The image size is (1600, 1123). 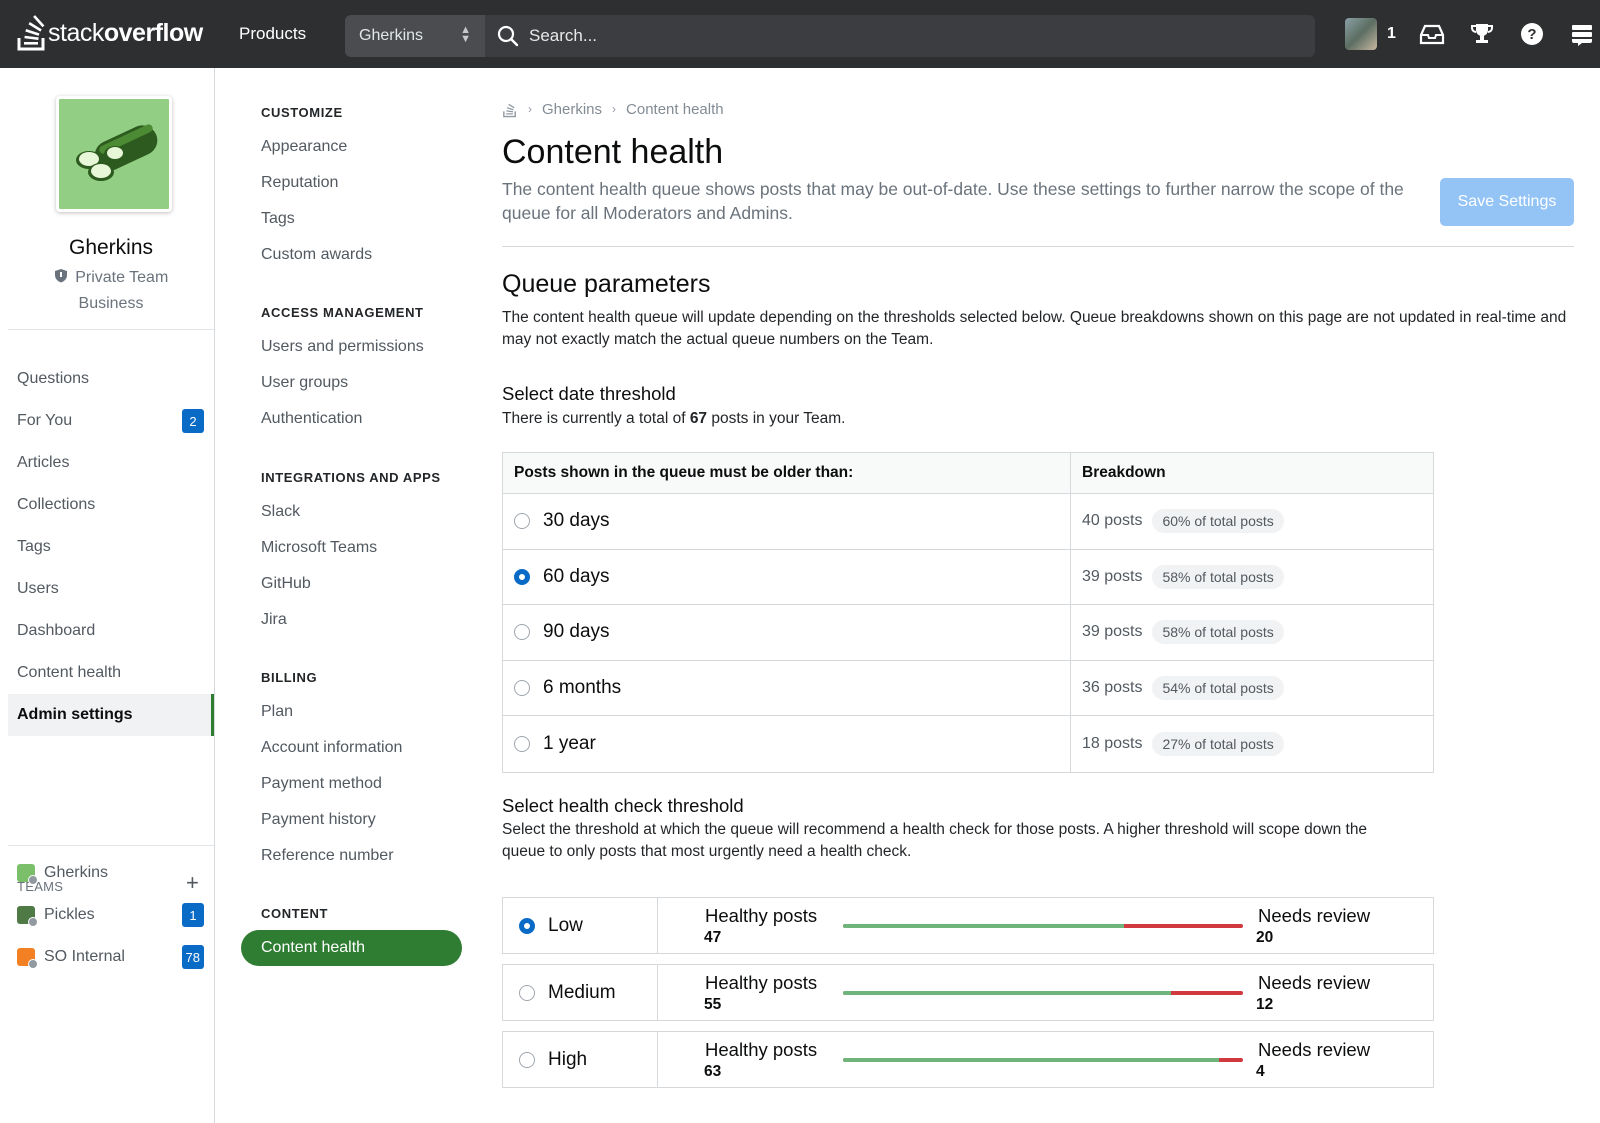 I want to click on team-item-label: Pickles, so click(x=69, y=914).